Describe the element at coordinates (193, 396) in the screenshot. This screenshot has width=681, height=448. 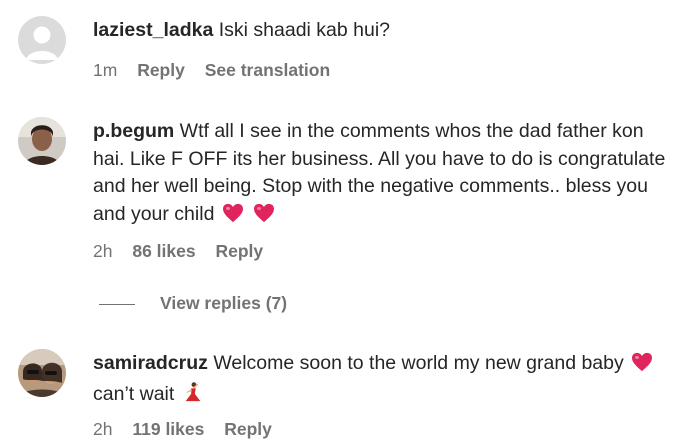
I see `dancing-woman-icon` at that location.